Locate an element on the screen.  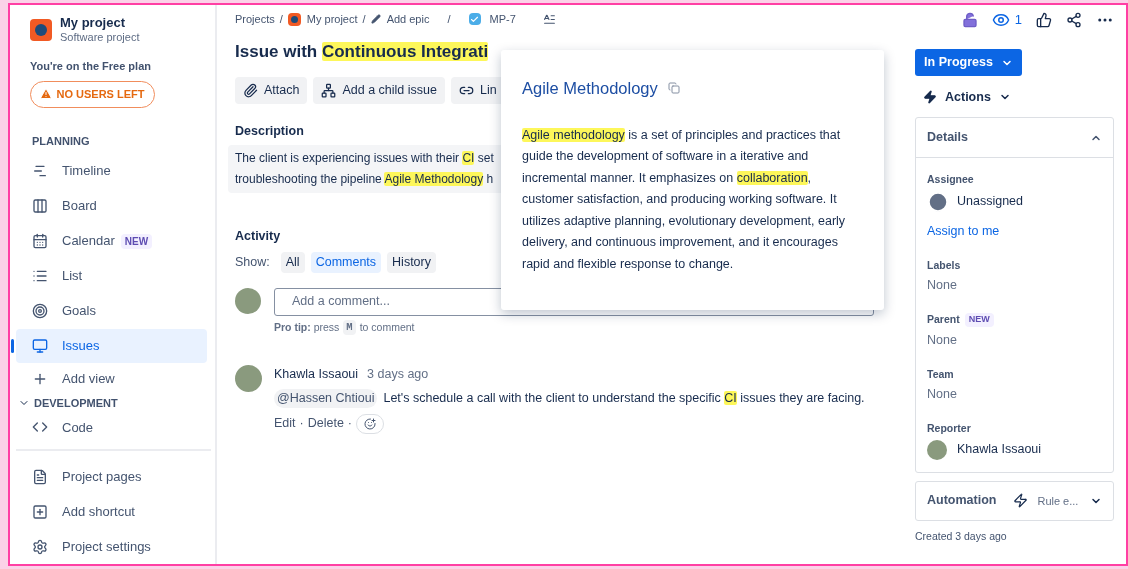
item-label: List is located at coordinates (72, 276).